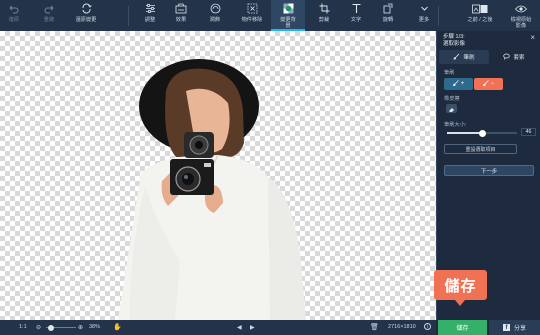  I want to click on view-original-button: 檢視原始影像, so click(521, 15).